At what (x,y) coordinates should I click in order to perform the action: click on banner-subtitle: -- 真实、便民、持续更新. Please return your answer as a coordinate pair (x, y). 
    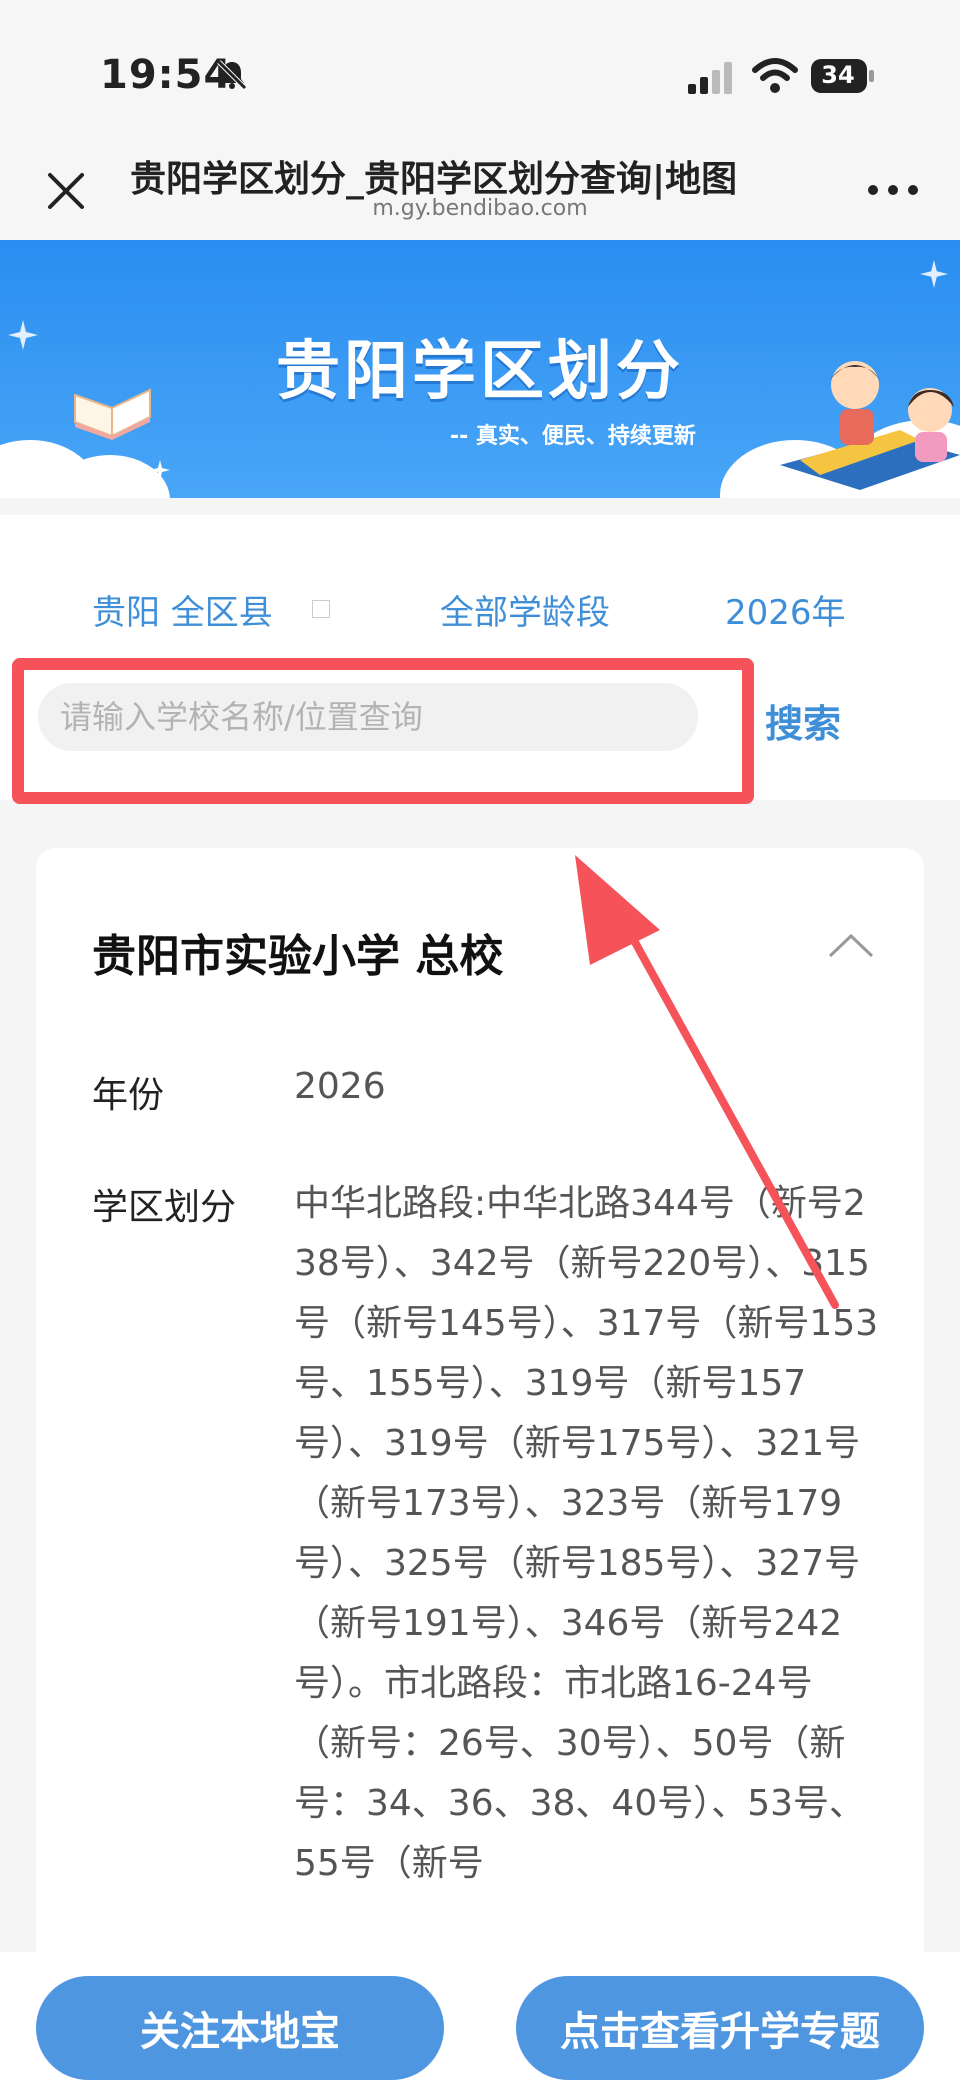
    Looking at the image, I should click on (573, 436).